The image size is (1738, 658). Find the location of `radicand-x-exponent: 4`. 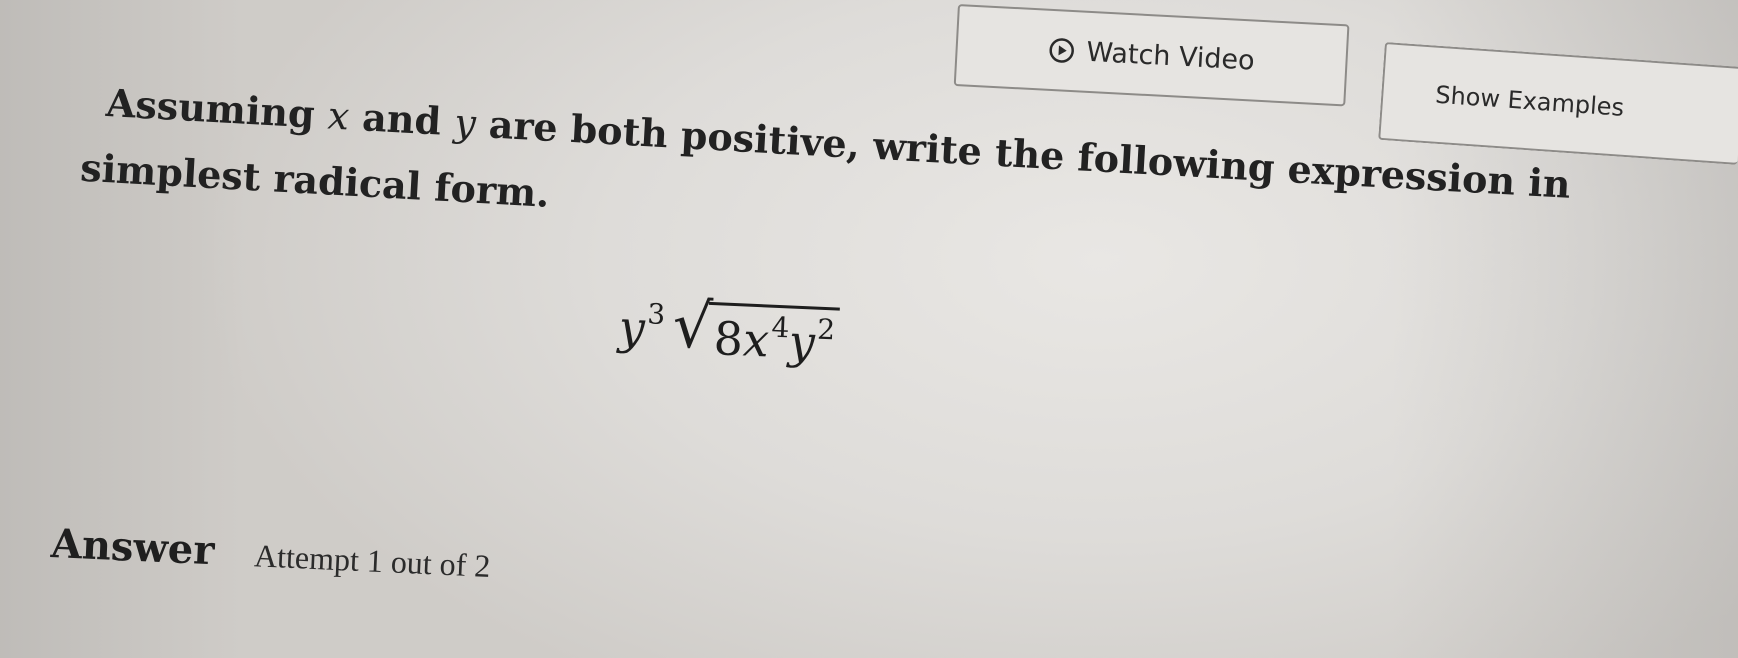

radicand-x-exponent: 4 is located at coordinates (780, 327).